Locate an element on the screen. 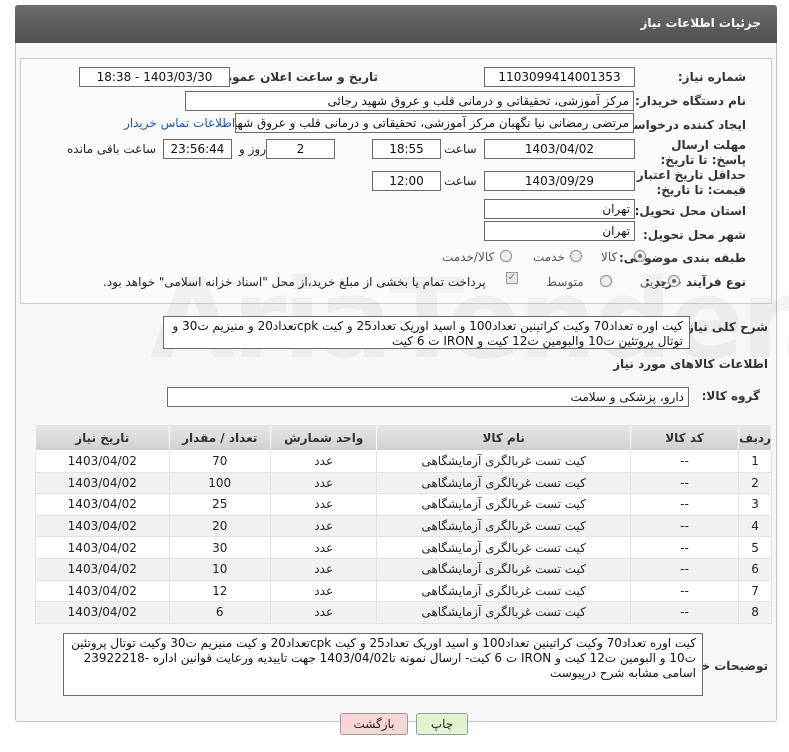  remaining-word: ساعت باقی مانده is located at coordinates (112, 149).